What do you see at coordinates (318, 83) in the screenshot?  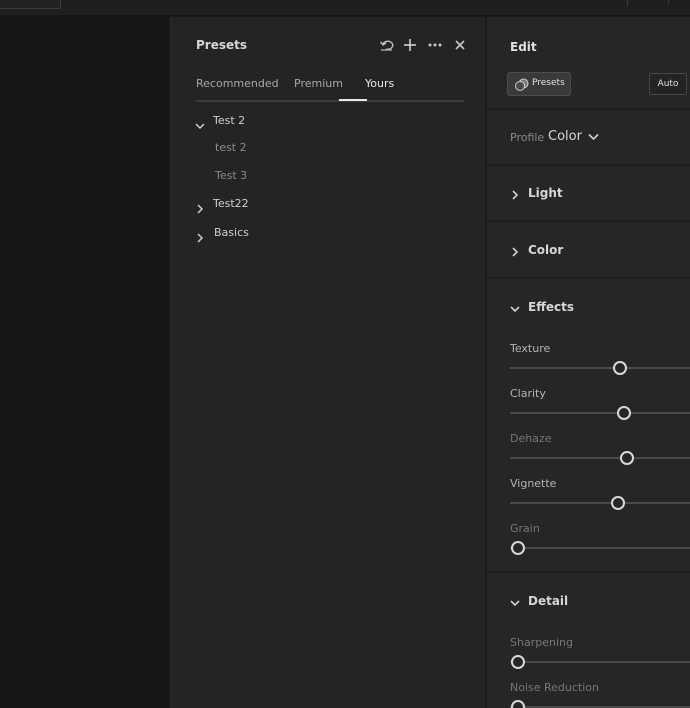 I see `tab-premium: Premium` at bounding box center [318, 83].